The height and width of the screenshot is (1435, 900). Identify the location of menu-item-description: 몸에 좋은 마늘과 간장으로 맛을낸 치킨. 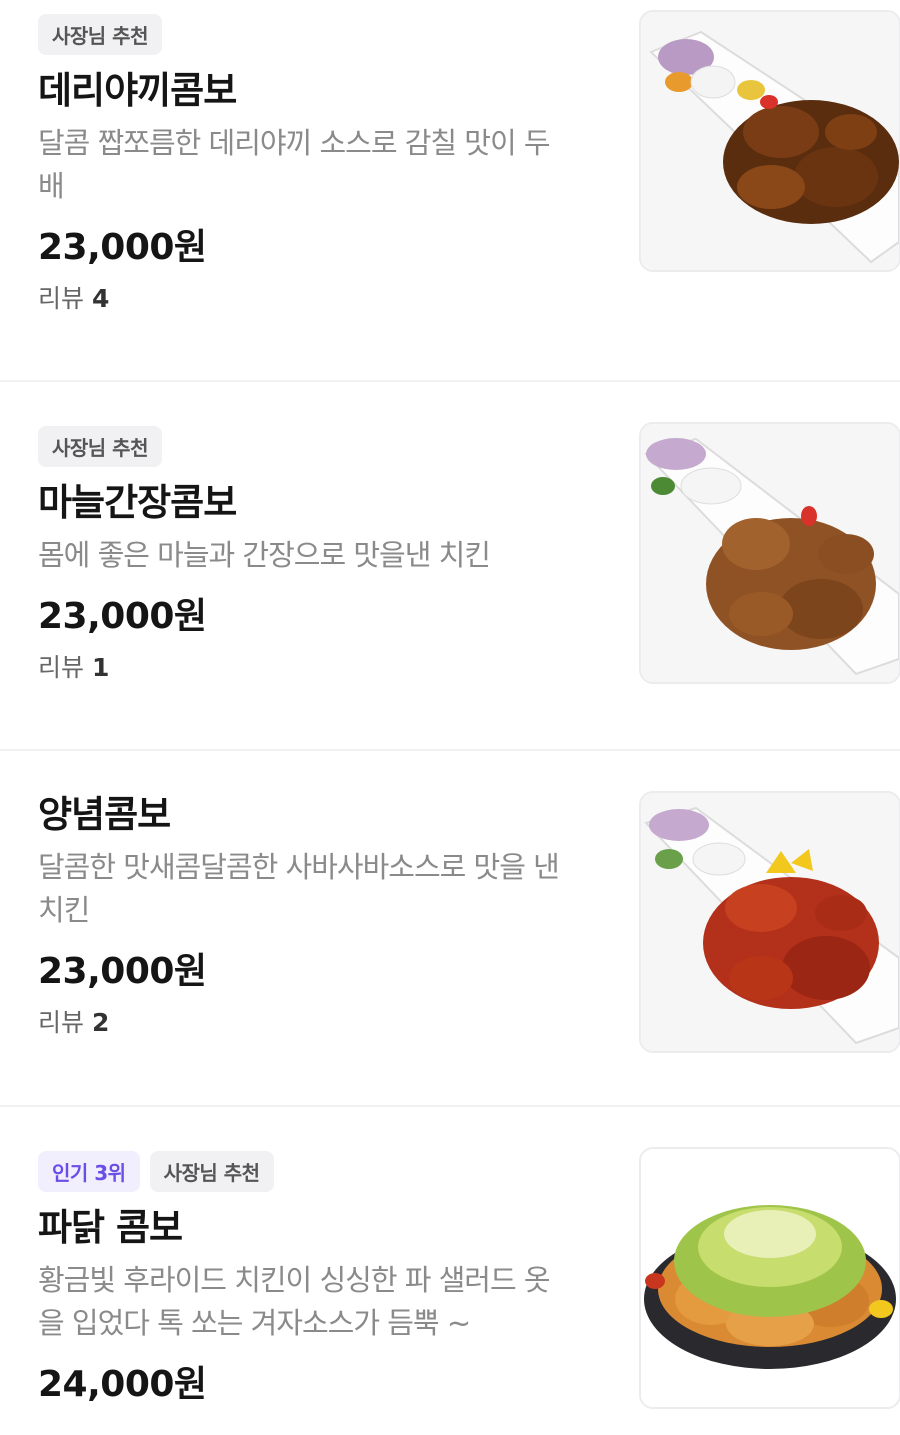
(325, 555).